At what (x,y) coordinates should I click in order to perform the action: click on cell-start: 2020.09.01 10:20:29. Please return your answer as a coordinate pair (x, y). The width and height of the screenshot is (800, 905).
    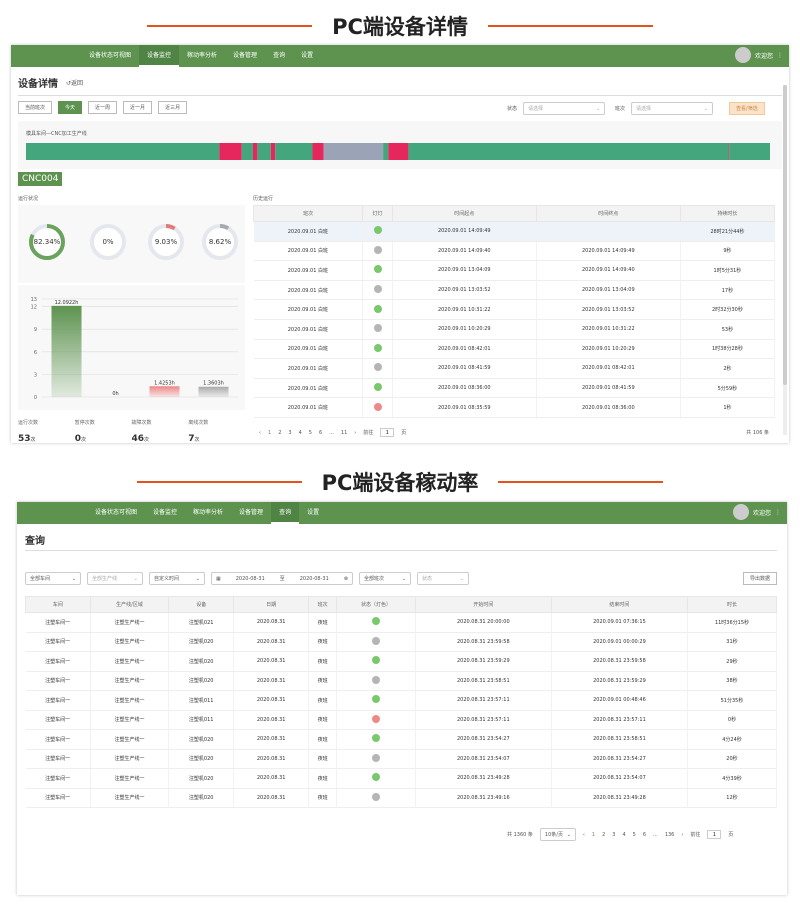
    Looking at the image, I should click on (464, 329).